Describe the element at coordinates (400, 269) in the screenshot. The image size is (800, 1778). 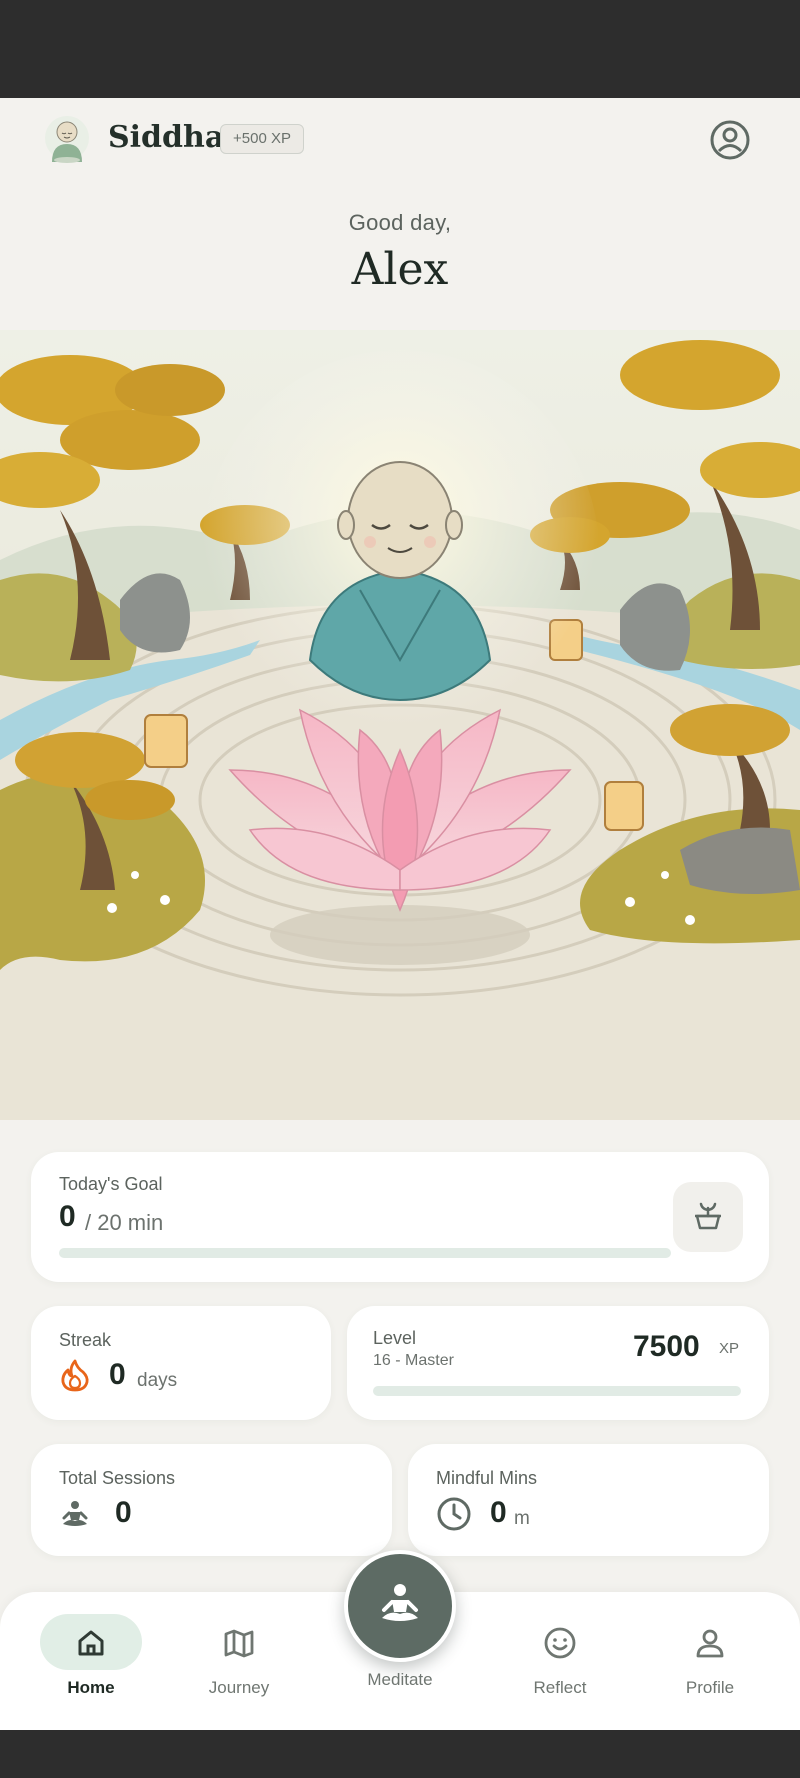
I see `user-name: Alex` at that location.